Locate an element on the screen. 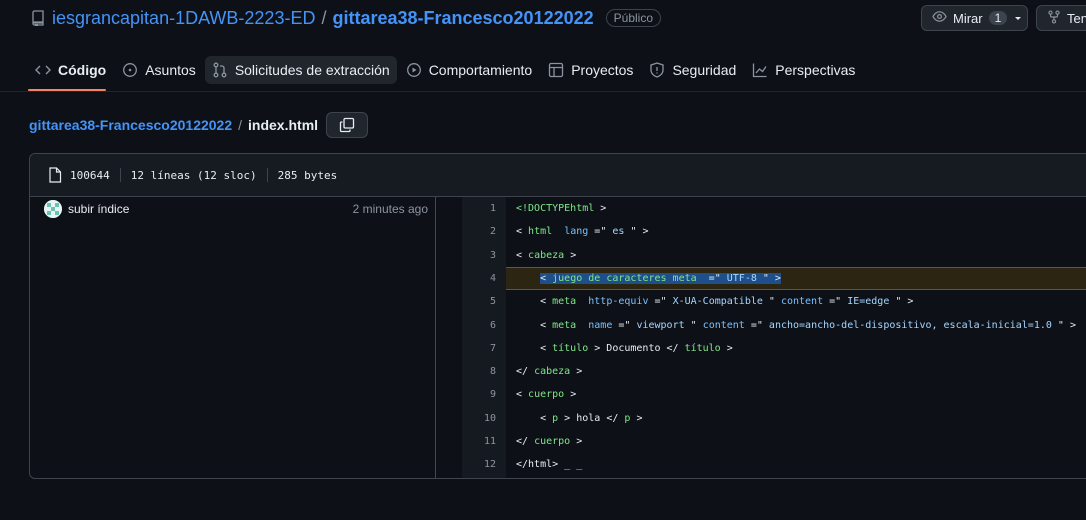 The width and height of the screenshot is (1086, 520). breadcrumb-file: index.html is located at coordinates (283, 125).